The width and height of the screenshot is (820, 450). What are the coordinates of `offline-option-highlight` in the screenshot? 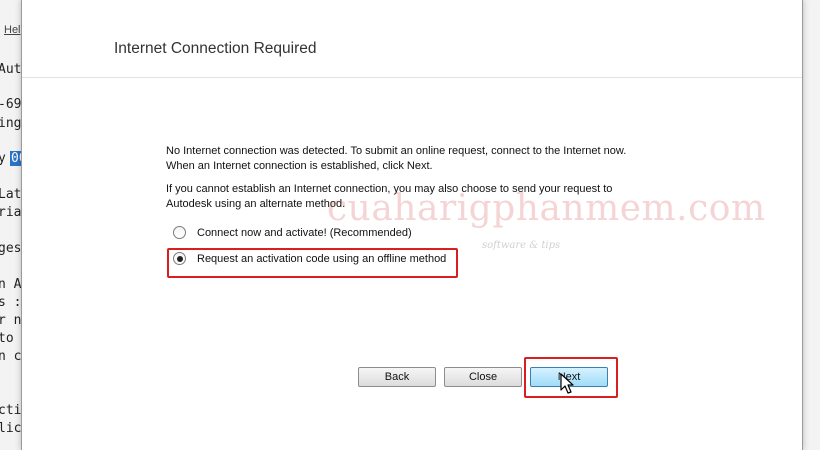 It's located at (312, 263).